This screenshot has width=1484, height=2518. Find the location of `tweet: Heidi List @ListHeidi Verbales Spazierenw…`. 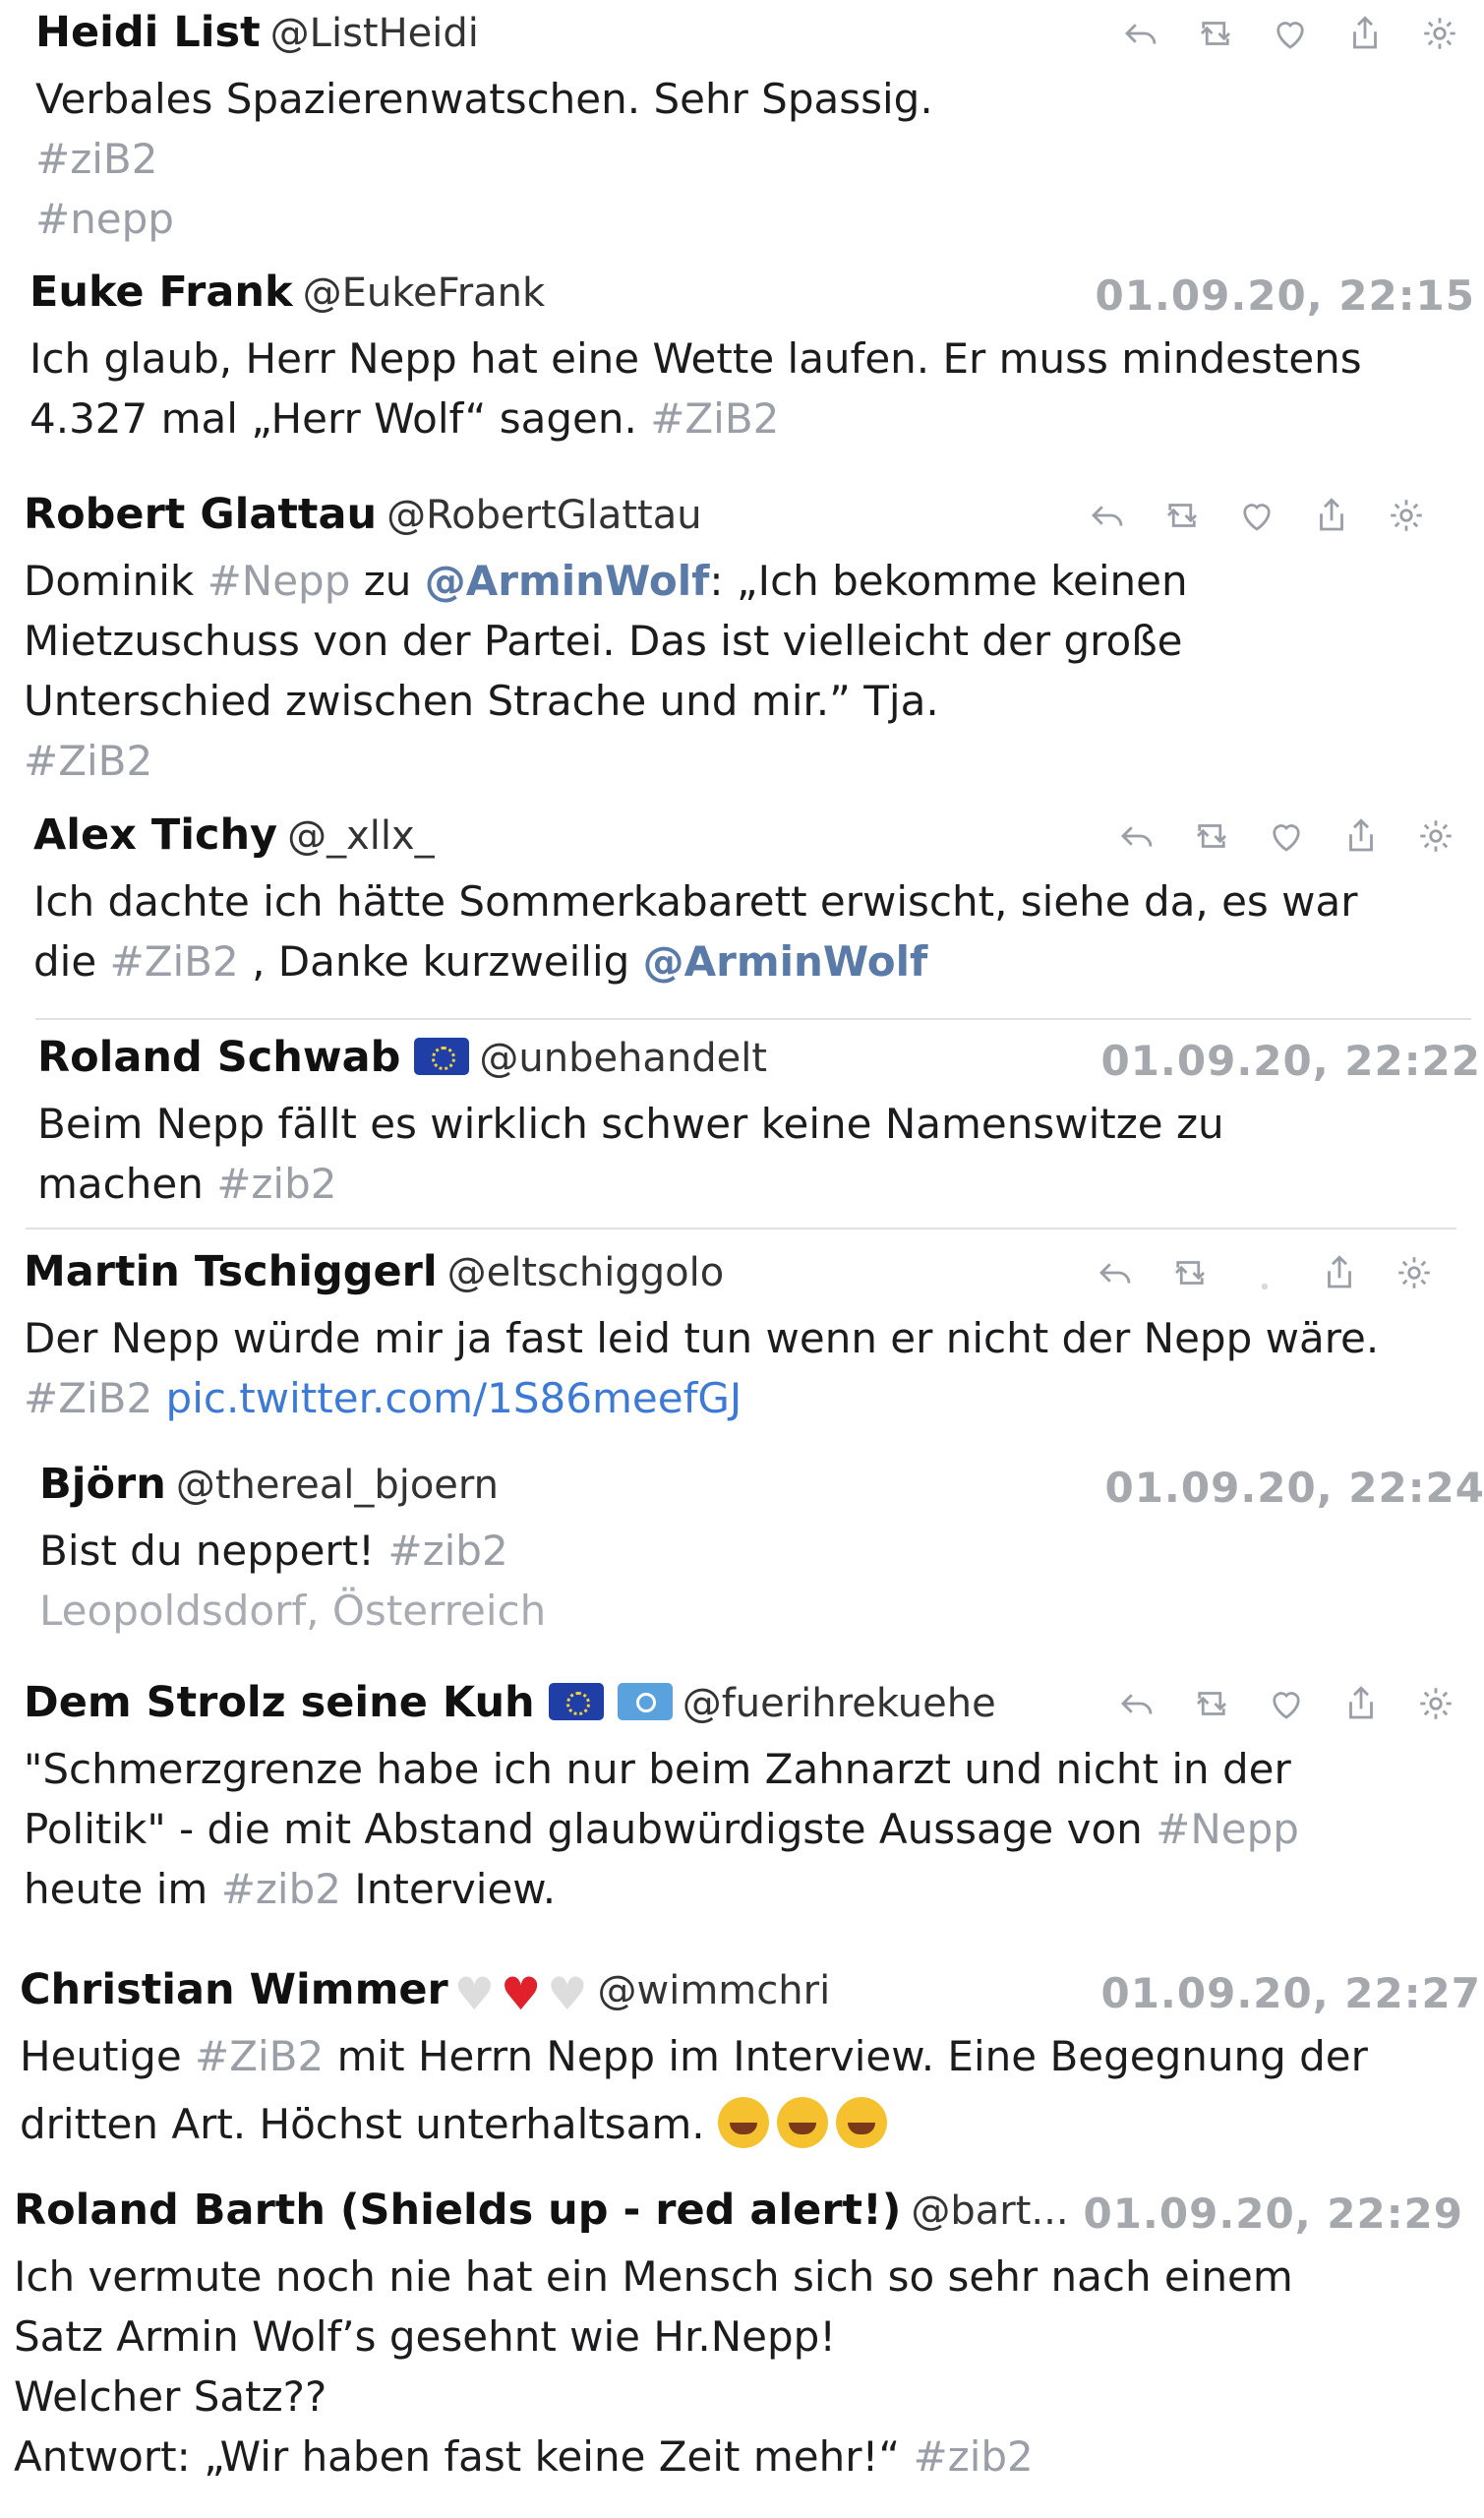

tweet: Heidi List @ListHeidi Verbales Spazierenw… is located at coordinates (758, 128).